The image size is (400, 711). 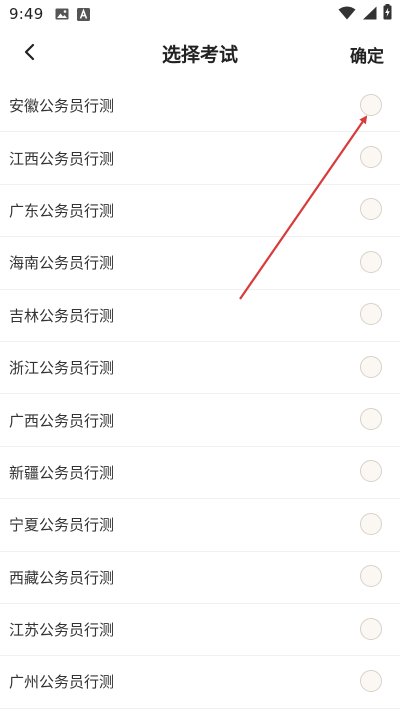 I want to click on exam-item-jiangxi: 江西公务员行测, so click(x=200, y=158).